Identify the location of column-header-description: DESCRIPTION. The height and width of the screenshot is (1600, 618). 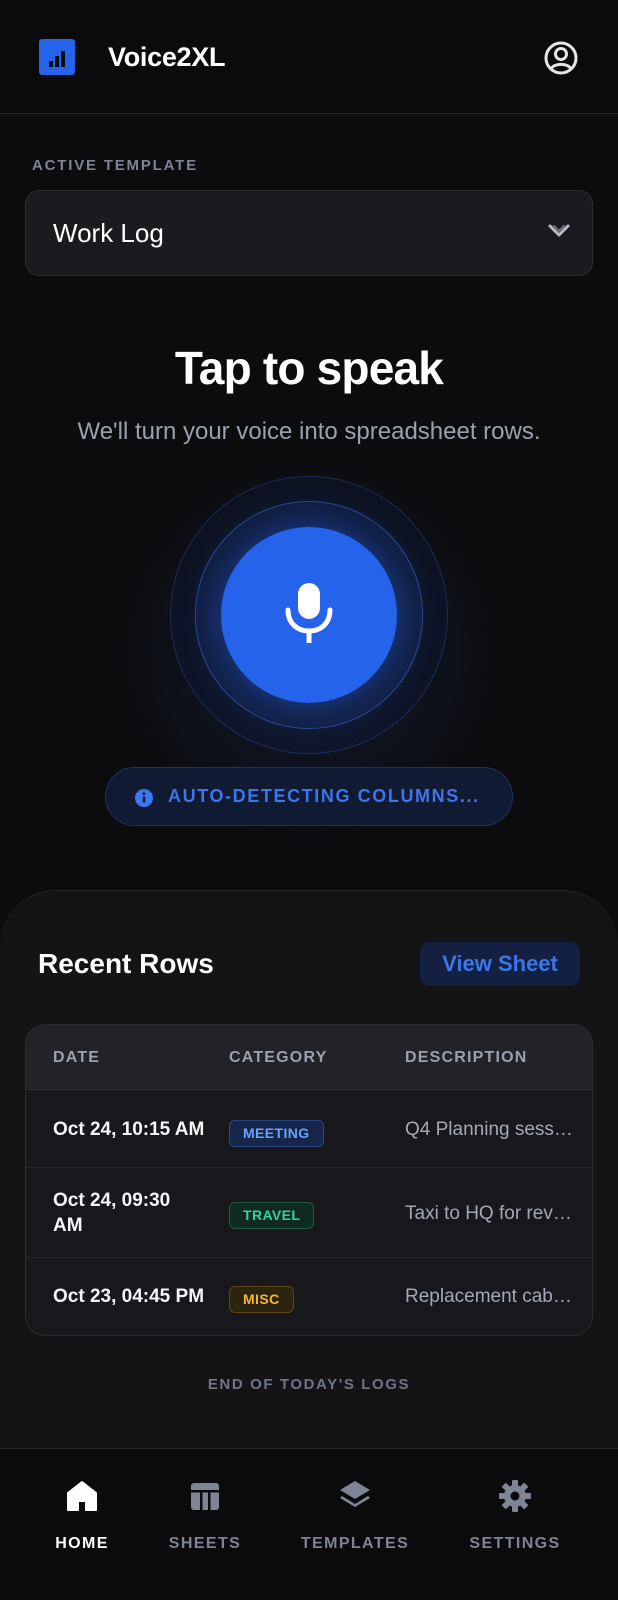
(466, 1057).